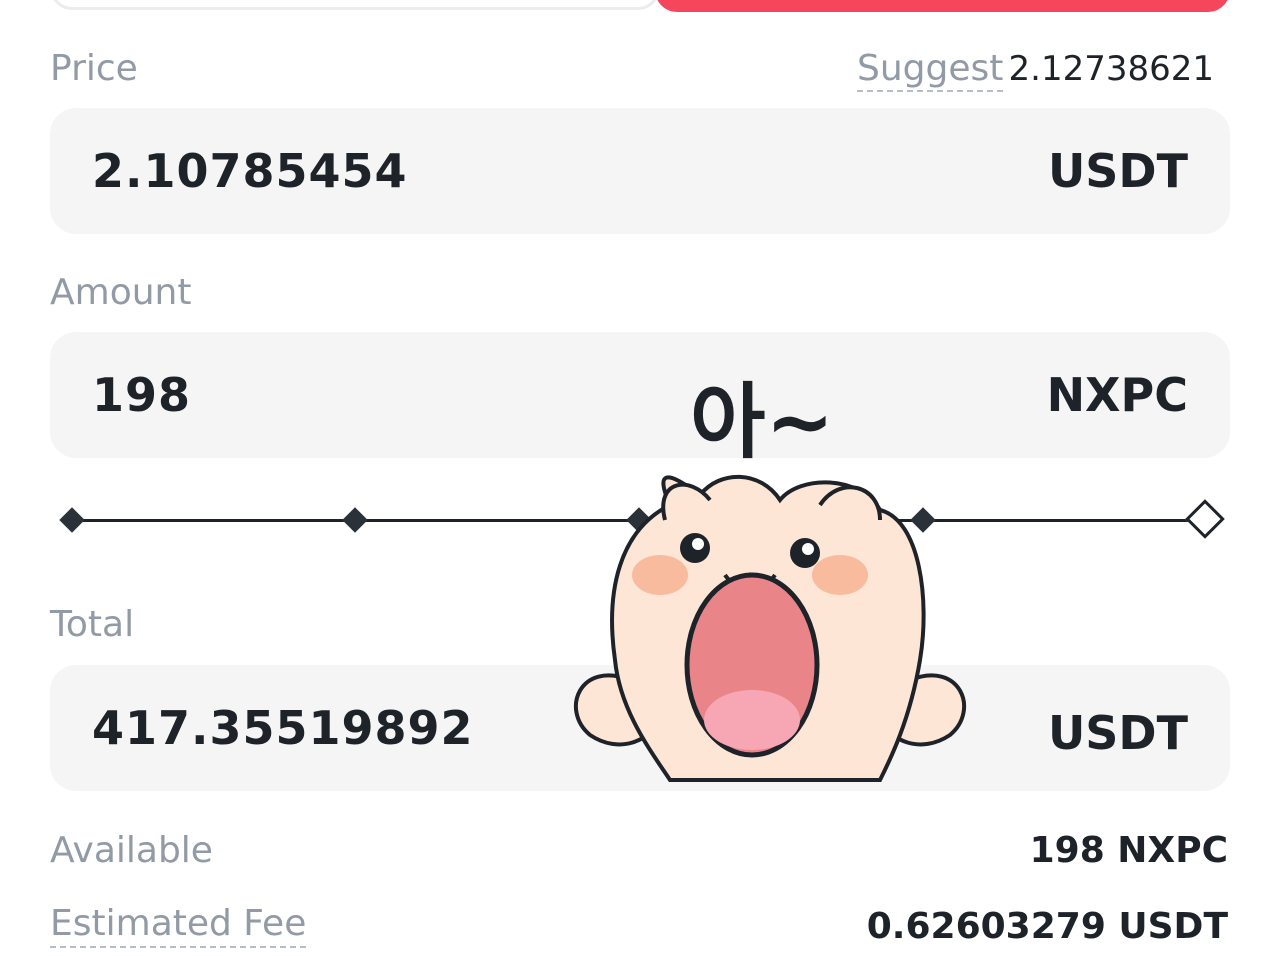 The width and height of the screenshot is (1280, 956). Describe the element at coordinates (1205, 519) in the screenshot. I see `slider-handle` at that location.